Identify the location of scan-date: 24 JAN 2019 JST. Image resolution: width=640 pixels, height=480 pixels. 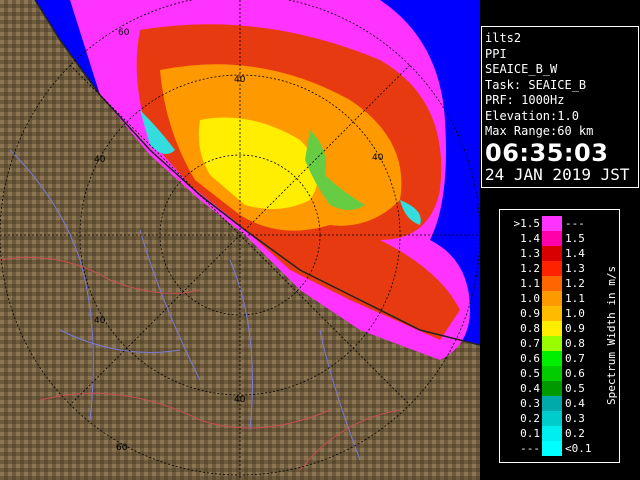
(557, 174).